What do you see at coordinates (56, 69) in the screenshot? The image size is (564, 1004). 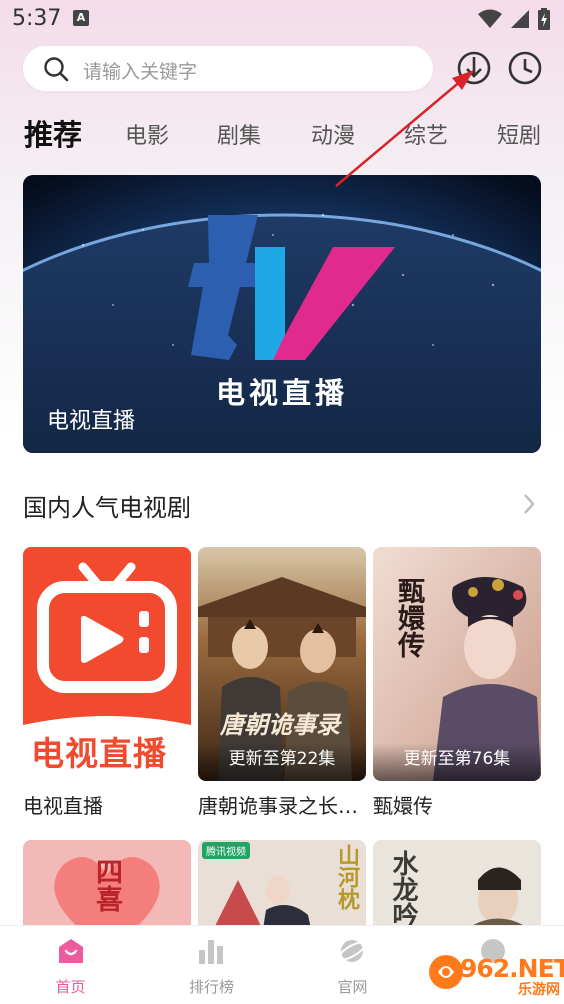 I see `search-icon` at bounding box center [56, 69].